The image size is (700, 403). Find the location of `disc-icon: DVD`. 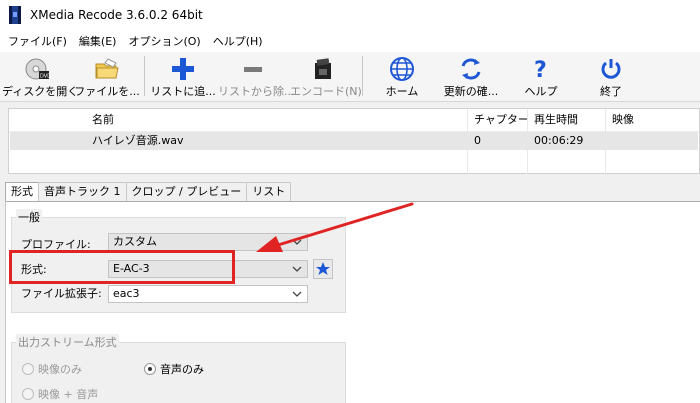

disc-icon: DVD is located at coordinates (37, 69).